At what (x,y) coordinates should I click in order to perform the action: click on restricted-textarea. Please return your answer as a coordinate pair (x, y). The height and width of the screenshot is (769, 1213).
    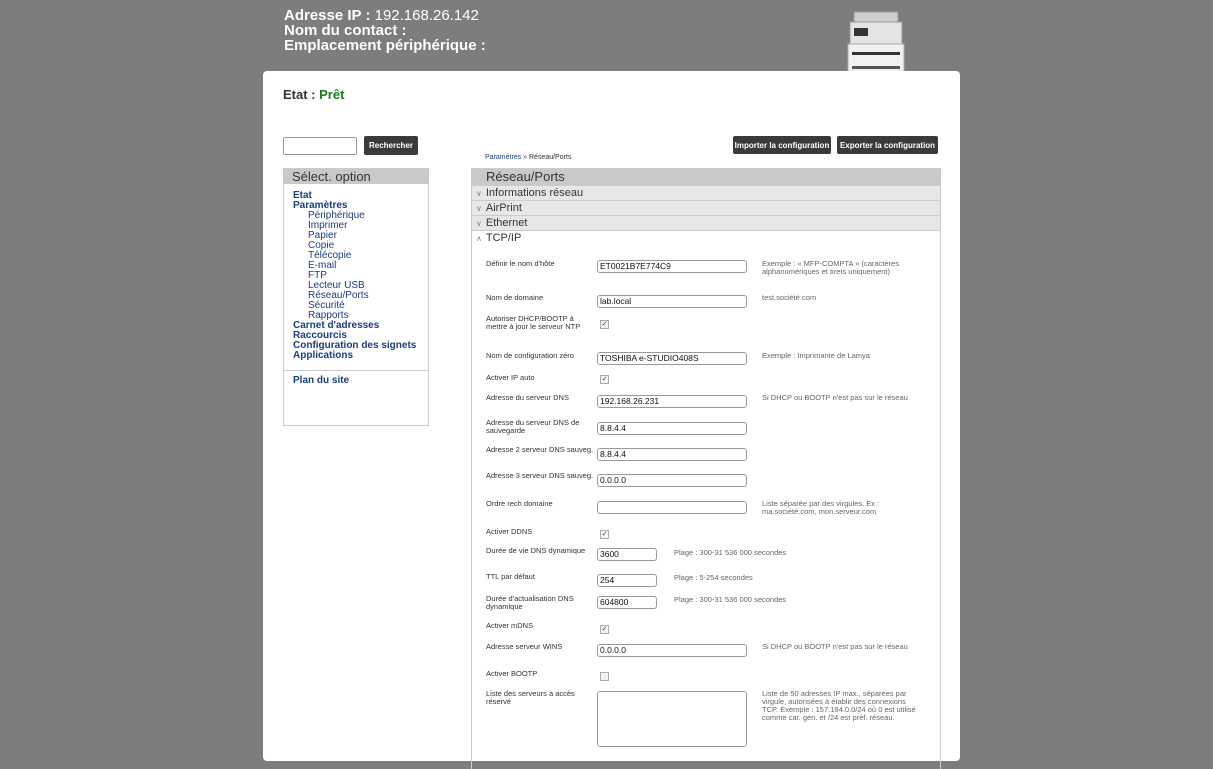
    Looking at the image, I should click on (672, 719).